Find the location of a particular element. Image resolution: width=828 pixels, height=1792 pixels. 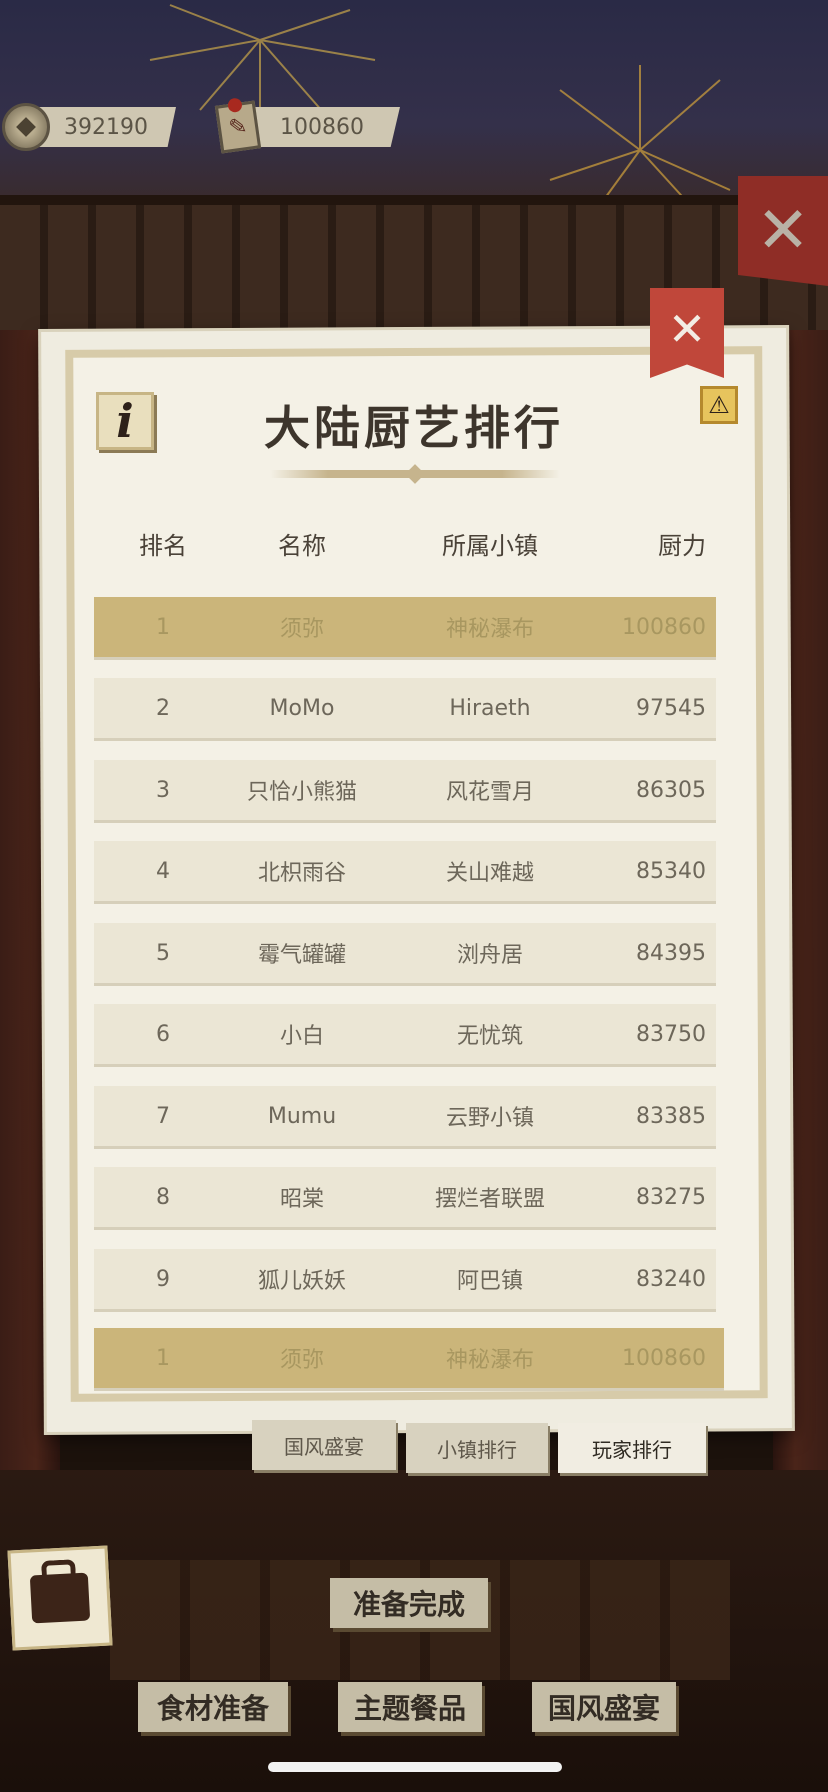

column-power: 厨力 is located at coordinates (682, 545).